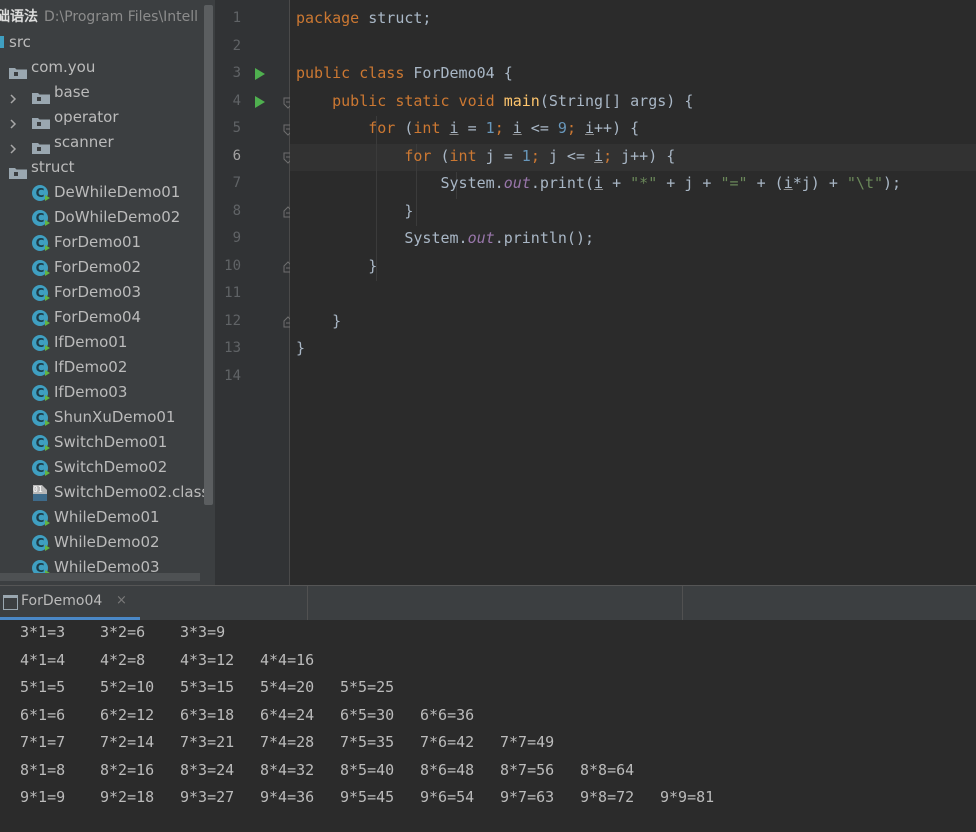  What do you see at coordinates (72, 92) in the screenshot?
I see `tree-item-label: base` at bounding box center [72, 92].